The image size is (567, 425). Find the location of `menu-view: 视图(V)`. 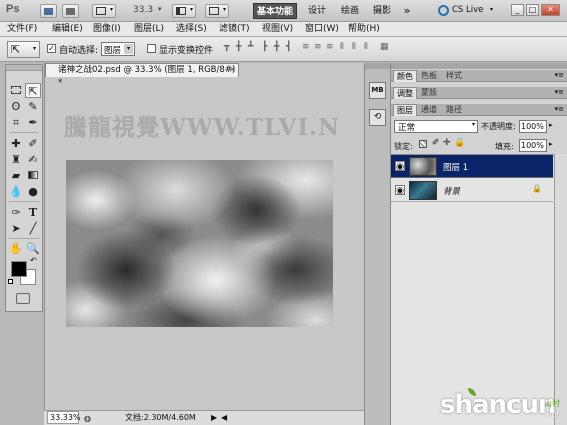

menu-view: 视图(V) is located at coordinates (277, 29).